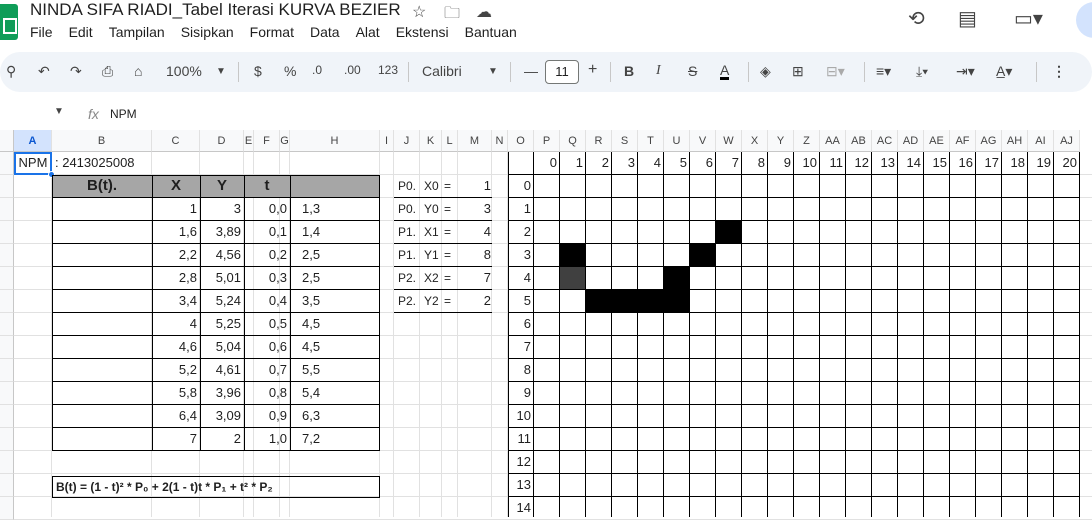 This screenshot has height=520, width=1092. Describe the element at coordinates (207, 32) in the screenshot. I see `menu-sisipkan: Sisipkan` at that location.